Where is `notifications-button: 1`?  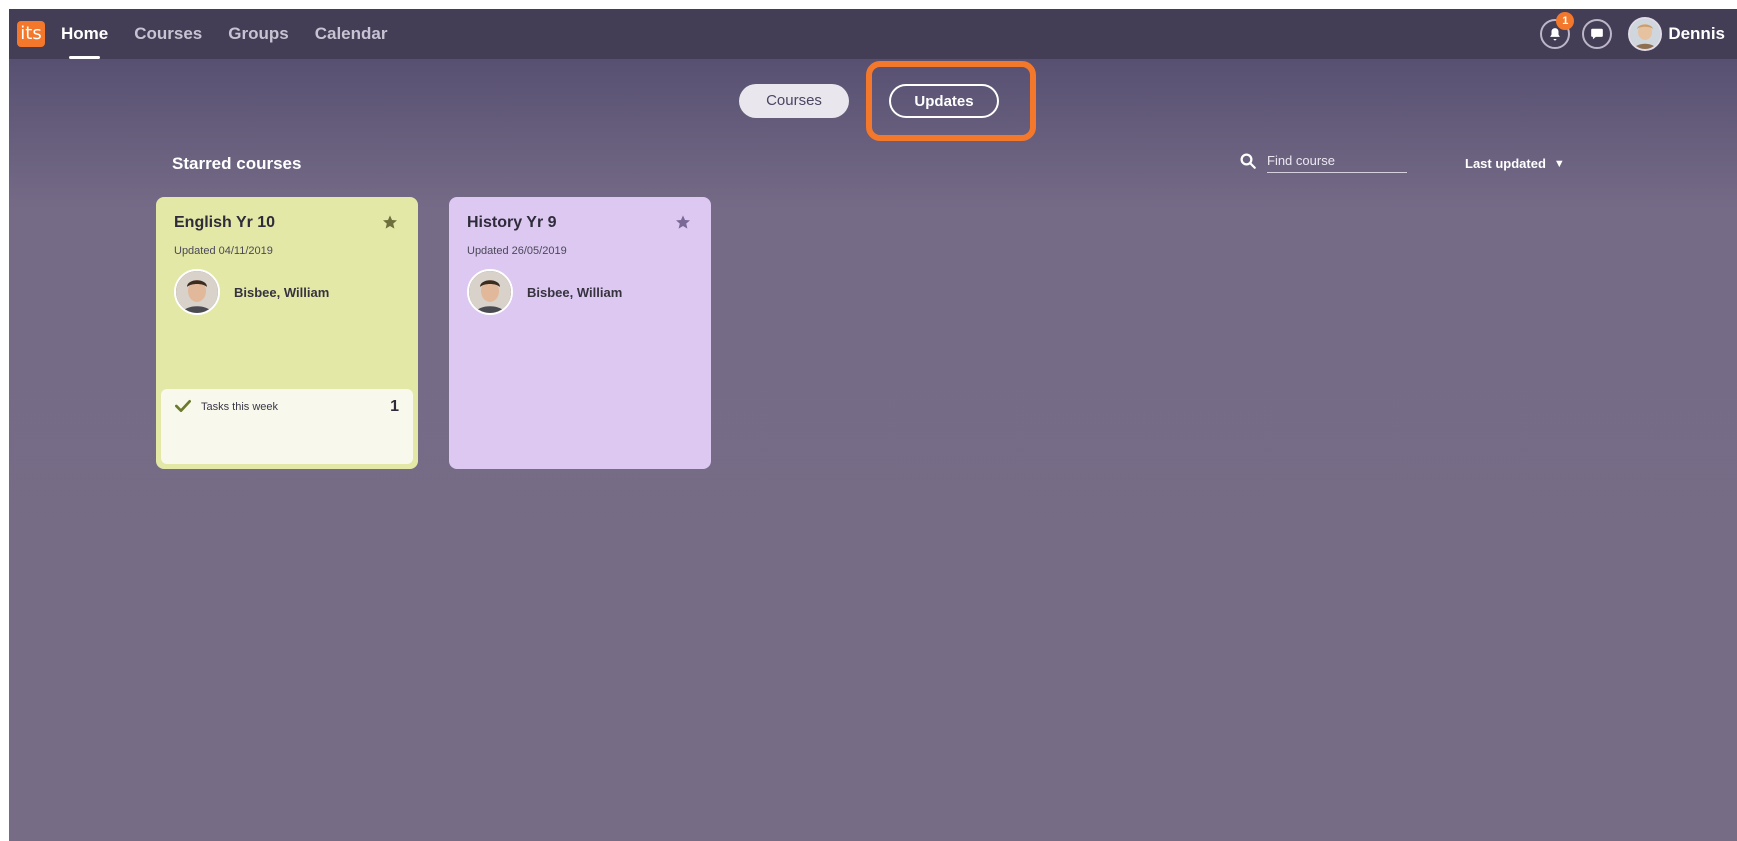 notifications-button: 1 is located at coordinates (1557, 30).